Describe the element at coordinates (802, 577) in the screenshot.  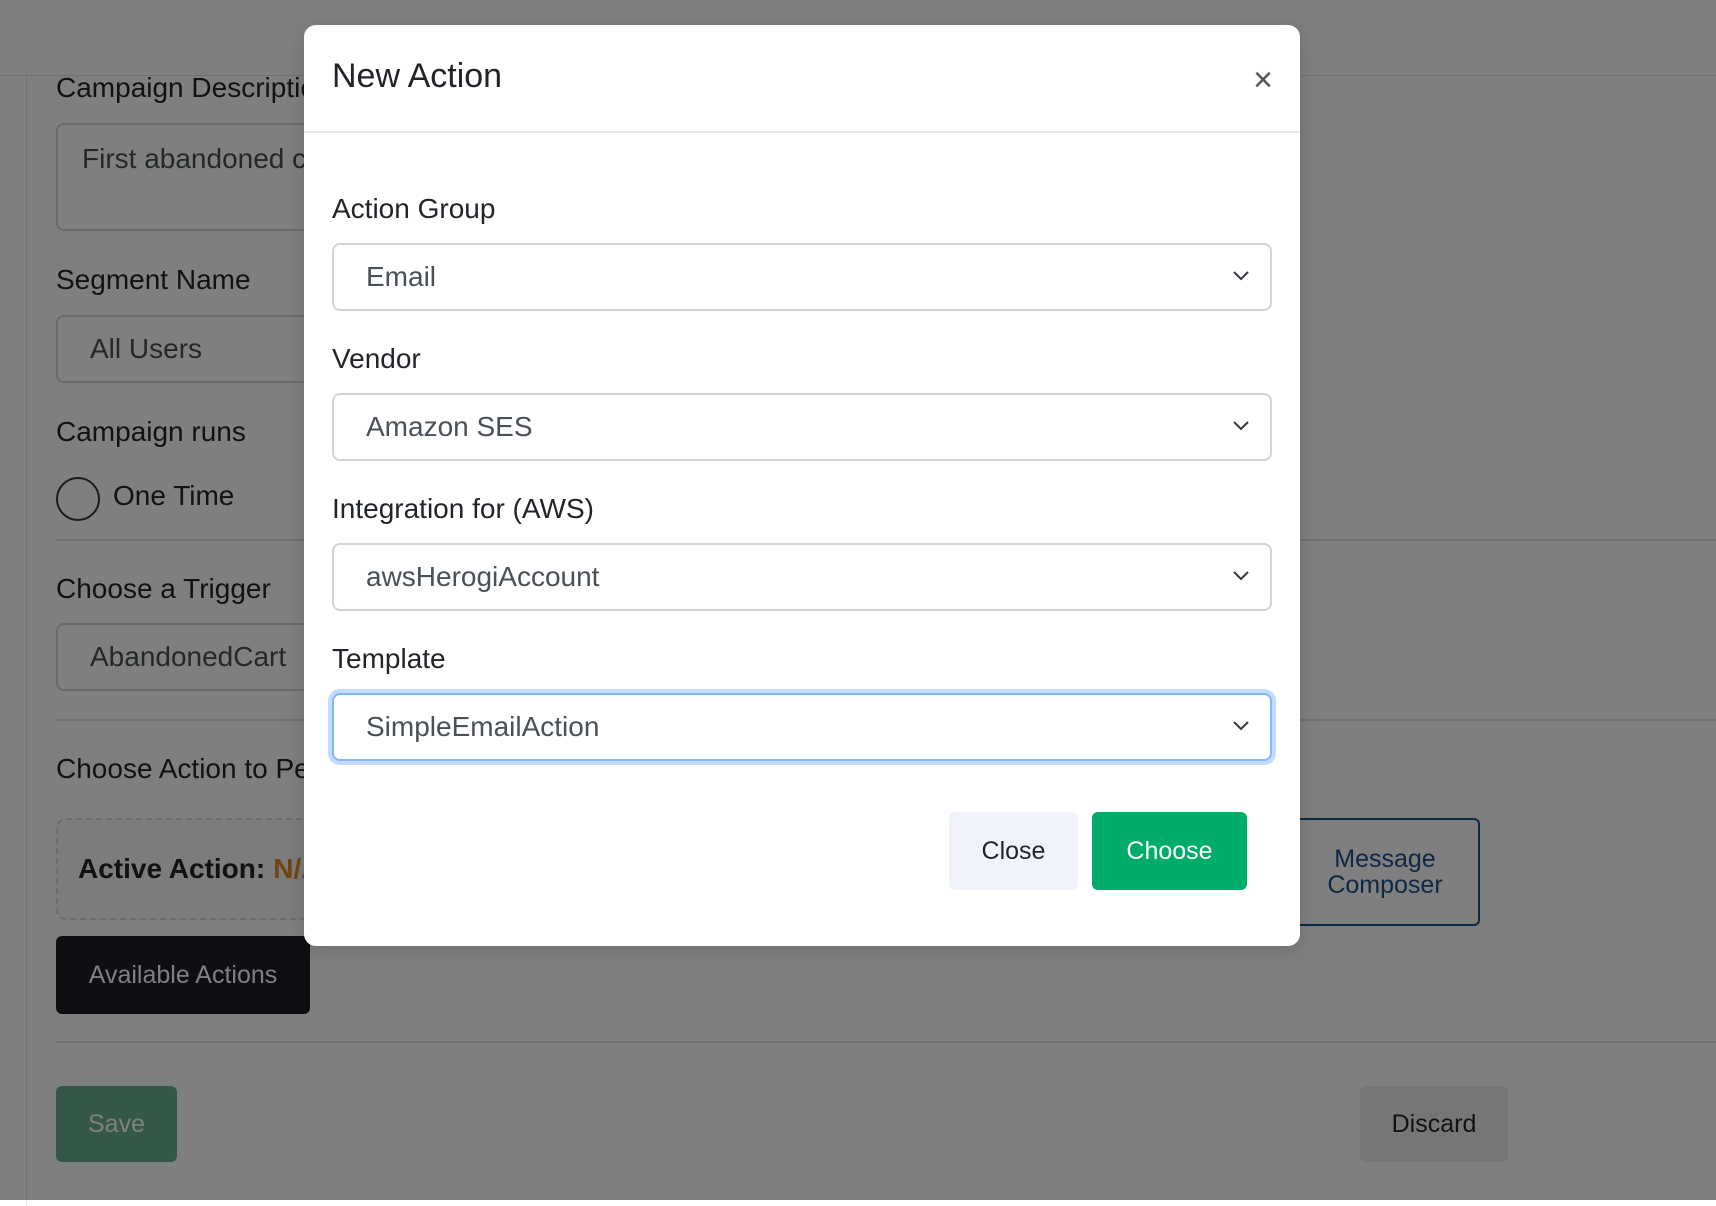
I see `integration-select: awsHerogiAccount` at that location.